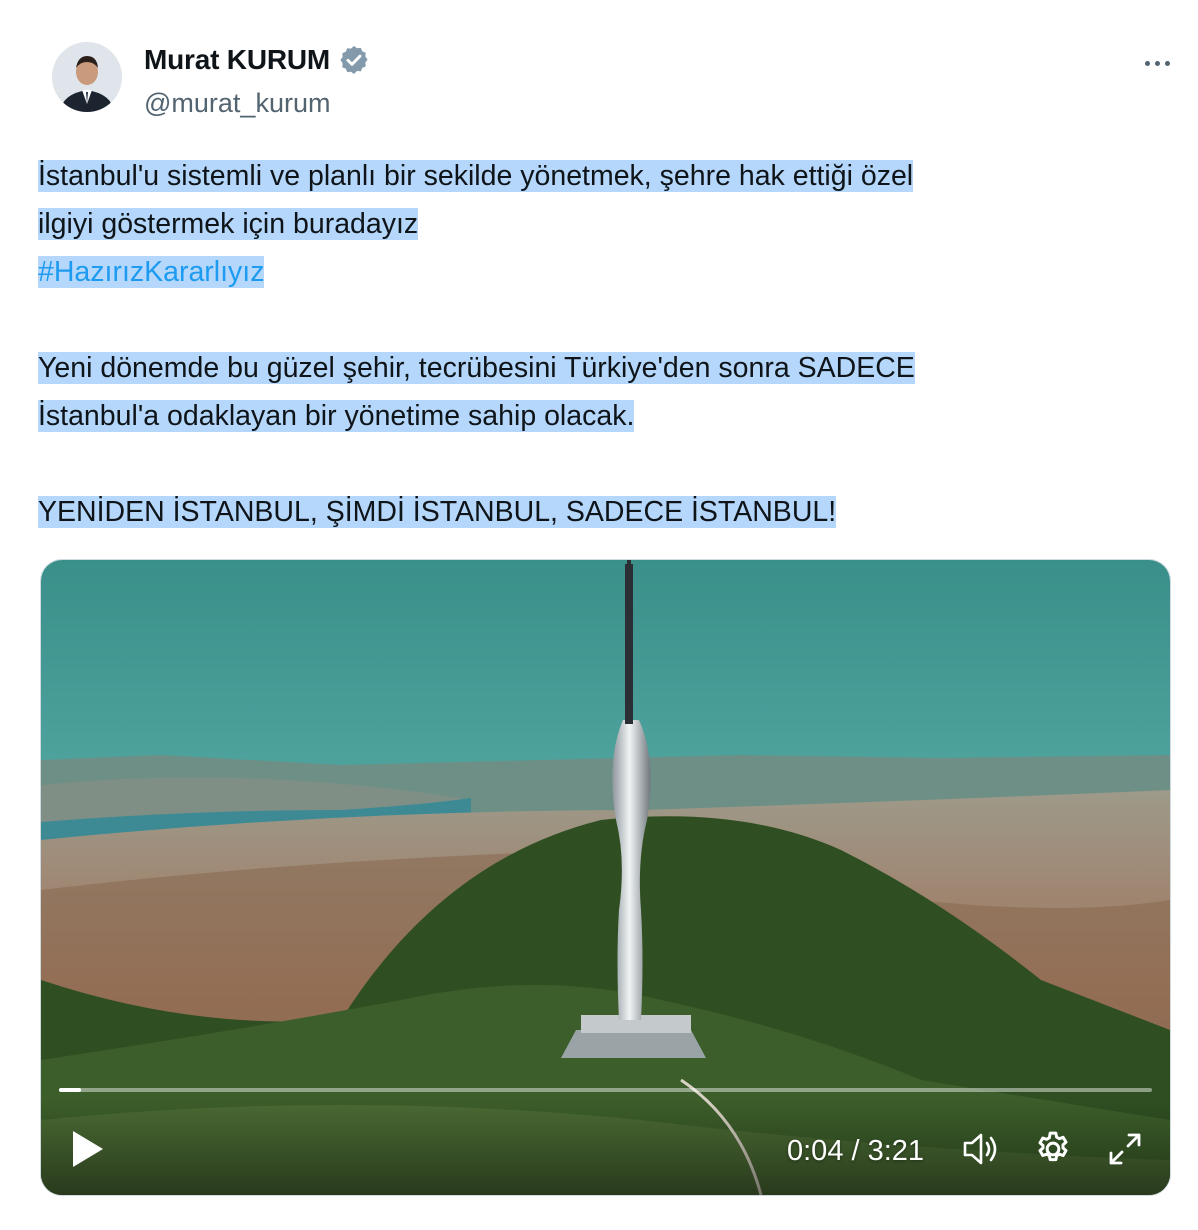 This screenshot has height=1230, width=1198. What do you see at coordinates (1125, 1149) in the screenshot?
I see `fullscreen-icon` at bounding box center [1125, 1149].